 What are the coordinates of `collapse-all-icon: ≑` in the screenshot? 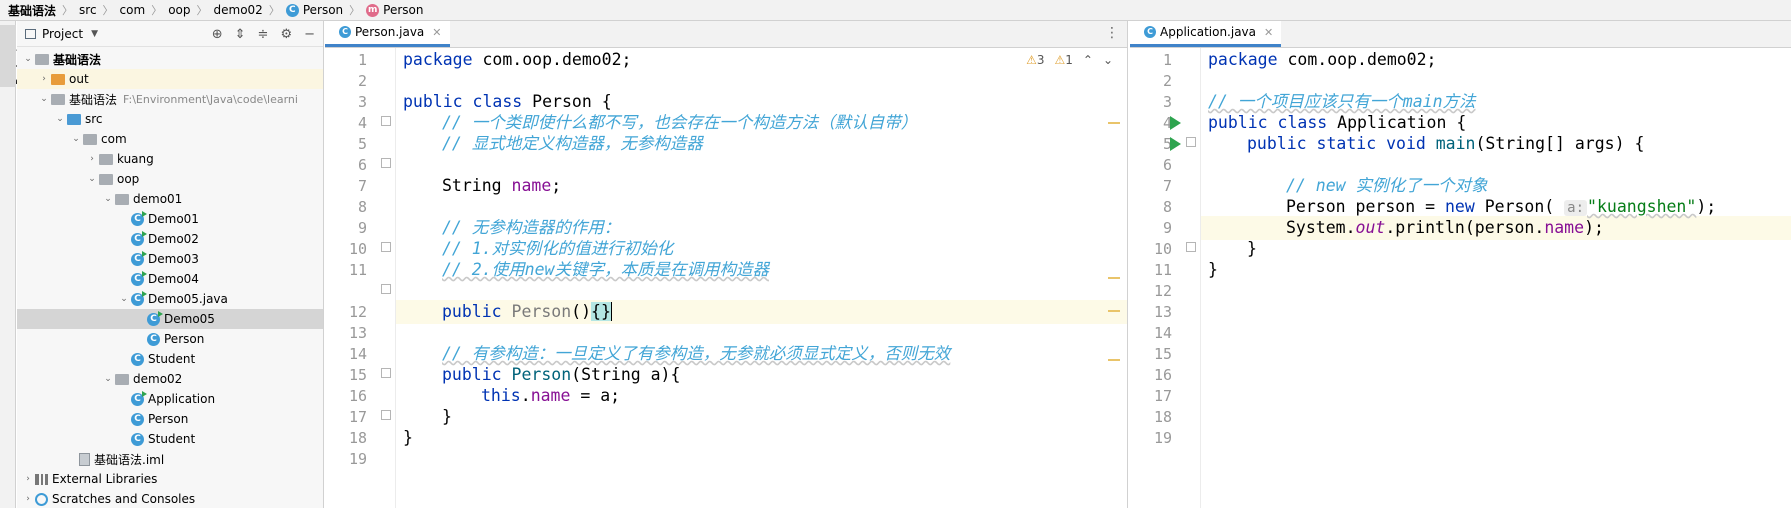 It's located at (263, 34).